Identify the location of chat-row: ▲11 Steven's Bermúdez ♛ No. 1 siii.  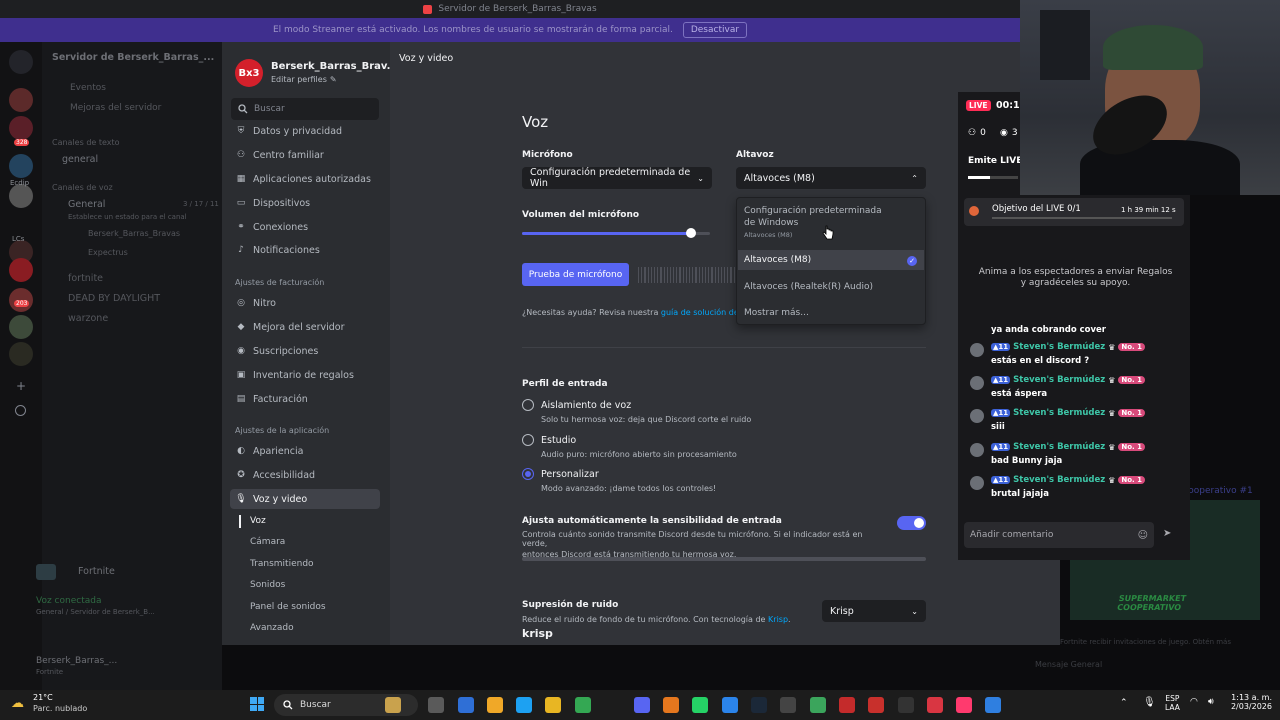
(1077, 423).